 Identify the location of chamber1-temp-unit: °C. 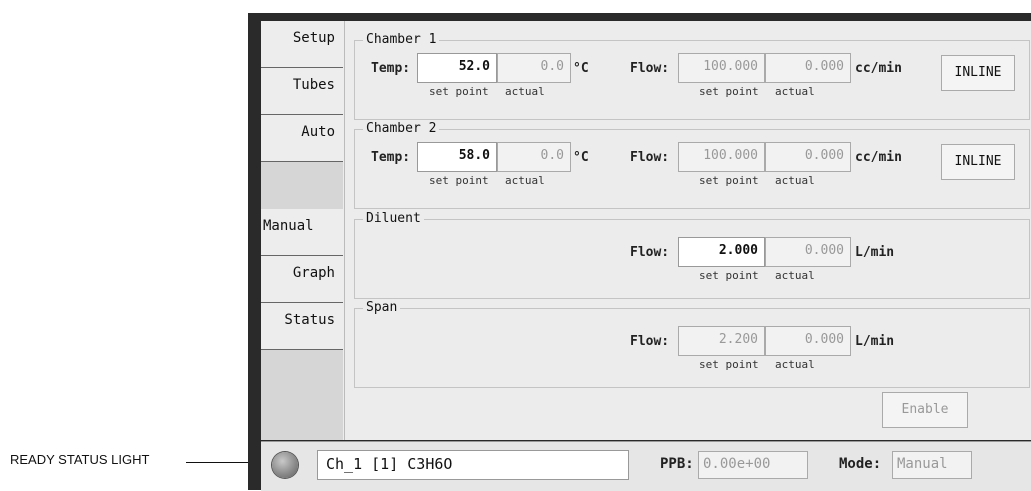
(581, 68).